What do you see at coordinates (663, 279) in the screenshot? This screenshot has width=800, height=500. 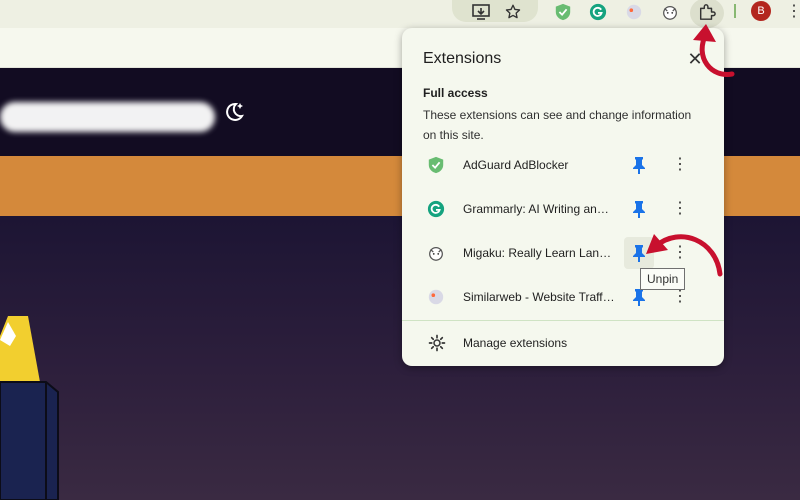 I see `unpin-tooltip: Unpin` at bounding box center [663, 279].